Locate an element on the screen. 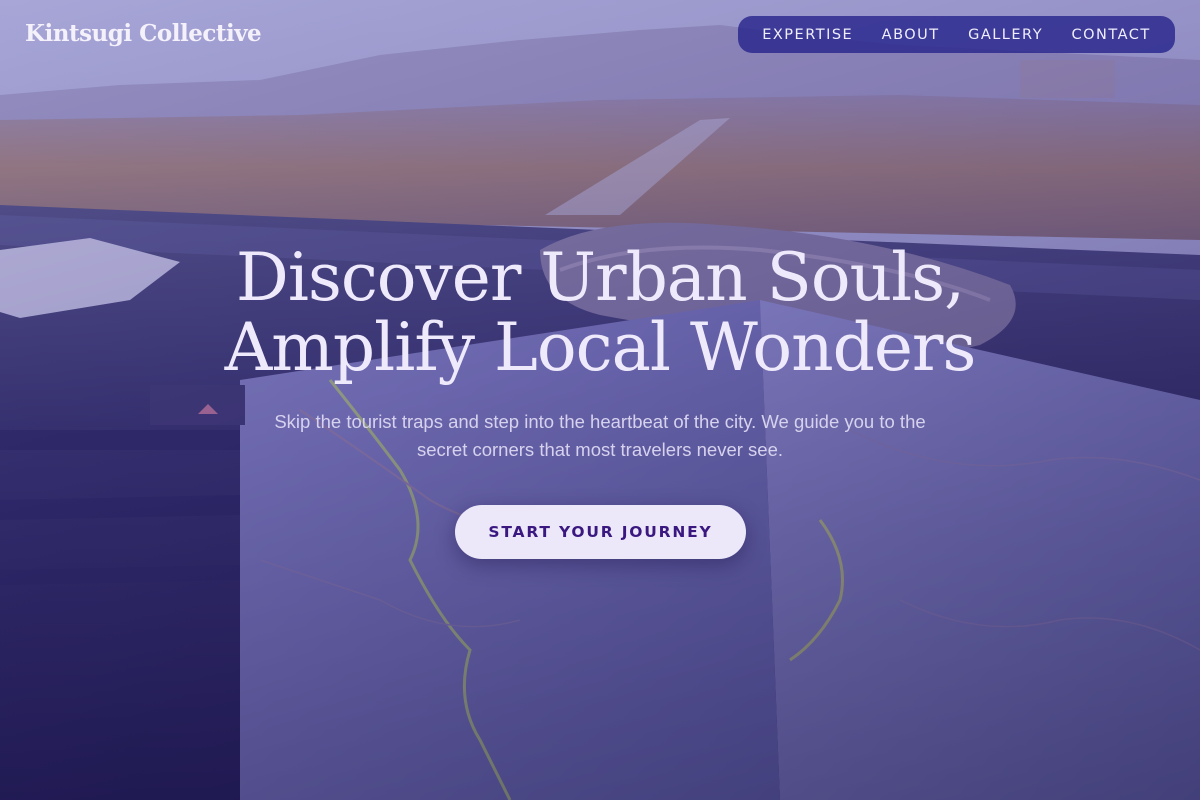  start-journey-button: START YOUR JOURNEY is located at coordinates (600, 532).